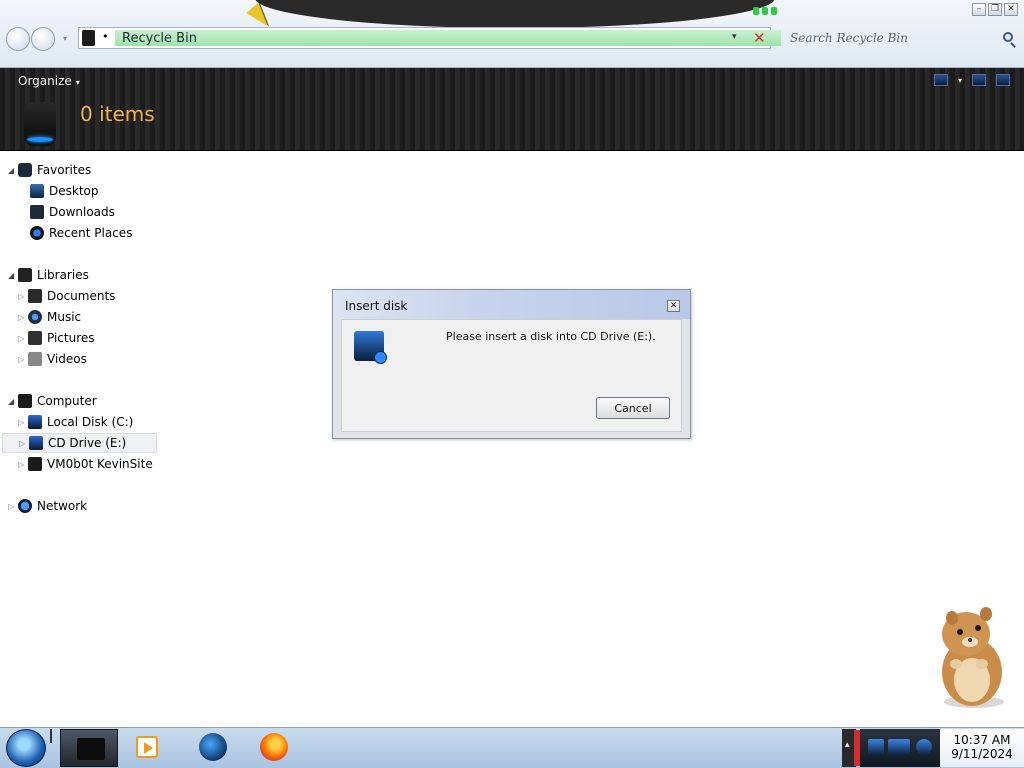 The width and height of the screenshot is (1024, 768). Describe the element at coordinates (63, 275) in the screenshot. I see `nav-label: Libraries` at that location.